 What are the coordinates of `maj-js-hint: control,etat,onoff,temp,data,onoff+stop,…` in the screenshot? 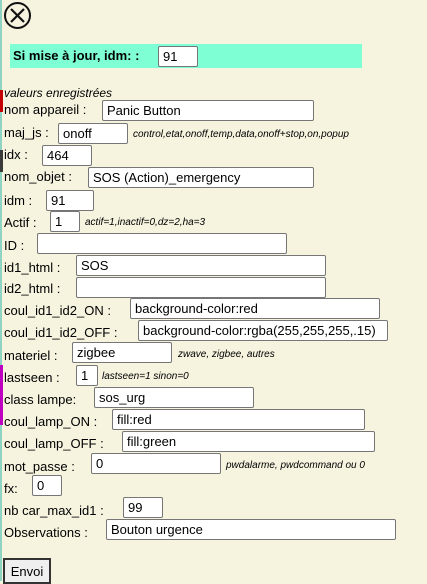 It's located at (241, 134).